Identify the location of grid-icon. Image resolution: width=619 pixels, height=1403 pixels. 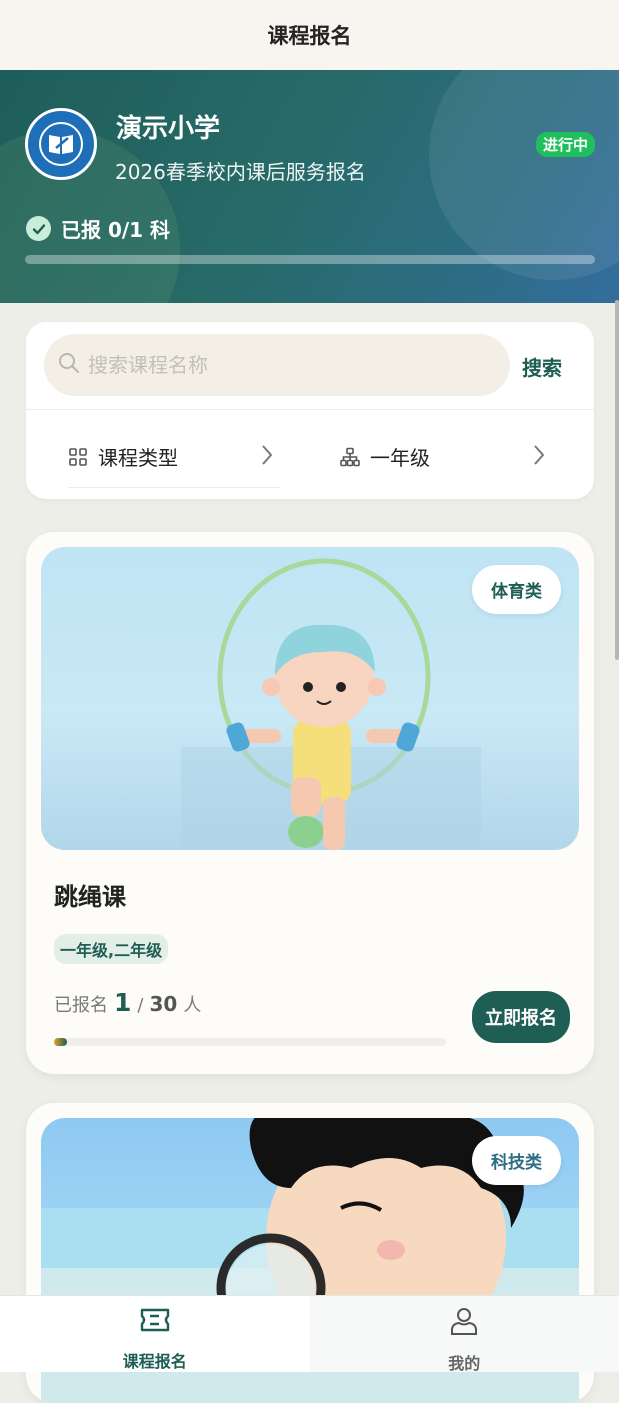
(78, 457).